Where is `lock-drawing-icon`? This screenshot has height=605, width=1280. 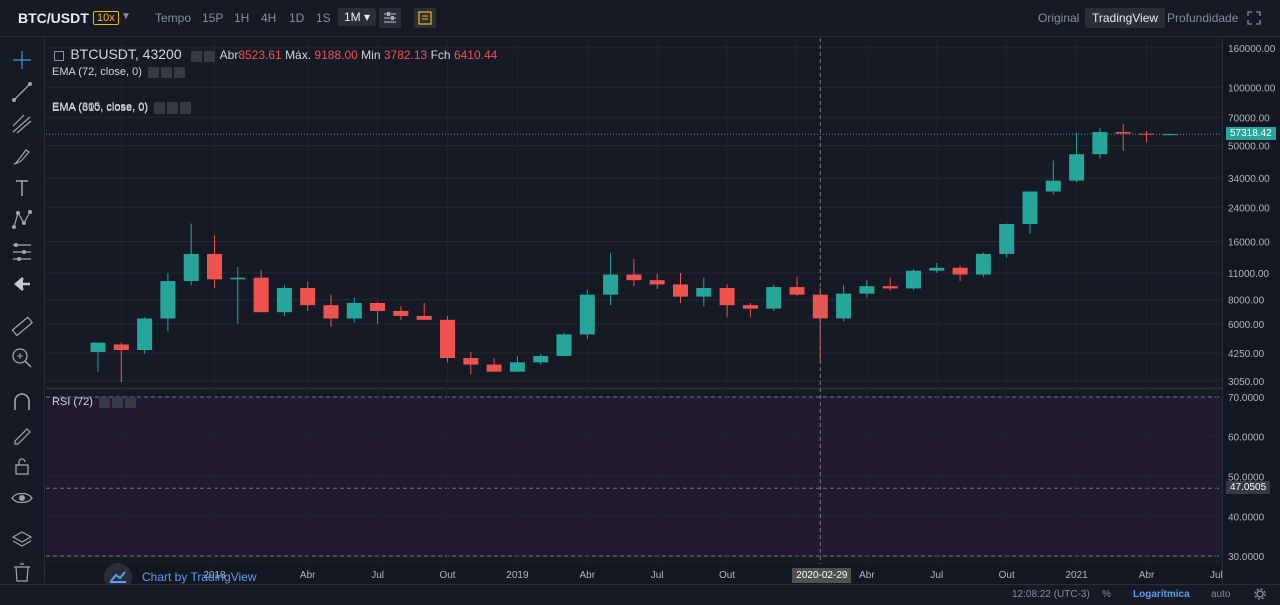 lock-drawing-icon is located at coordinates (22, 434).